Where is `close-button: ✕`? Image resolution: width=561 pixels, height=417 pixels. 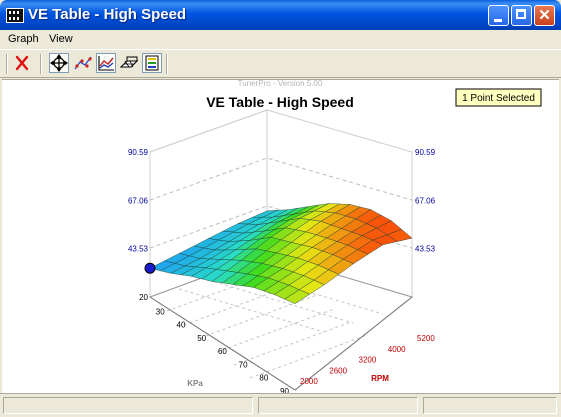 close-button: ✕ is located at coordinates (544, 15).